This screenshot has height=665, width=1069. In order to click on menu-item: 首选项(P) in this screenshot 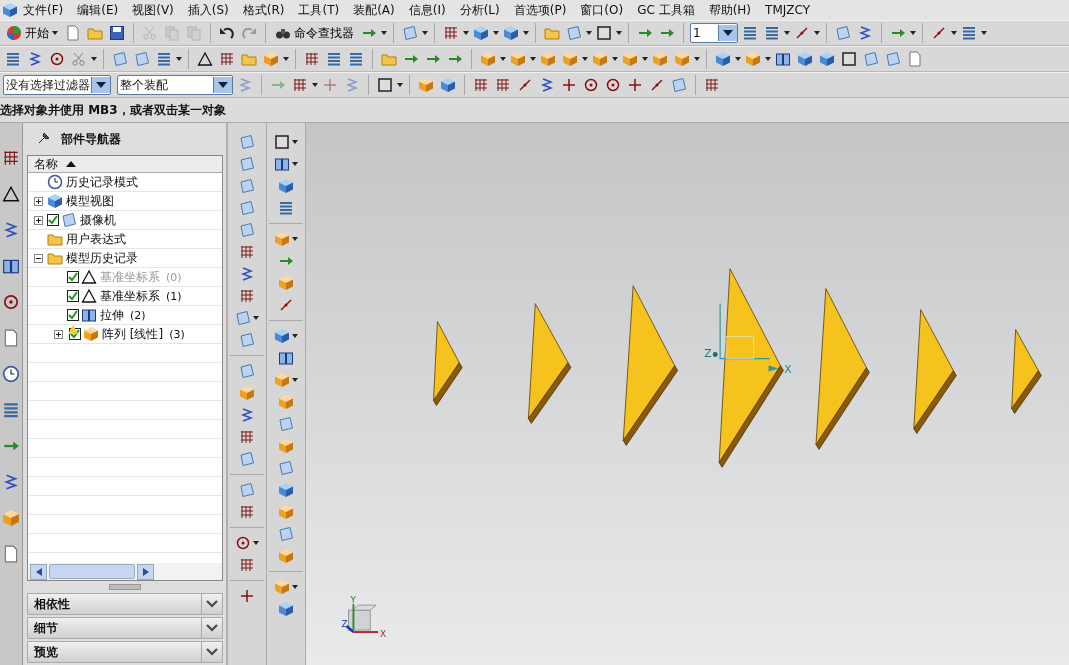, I will do `click(542, 10)`.